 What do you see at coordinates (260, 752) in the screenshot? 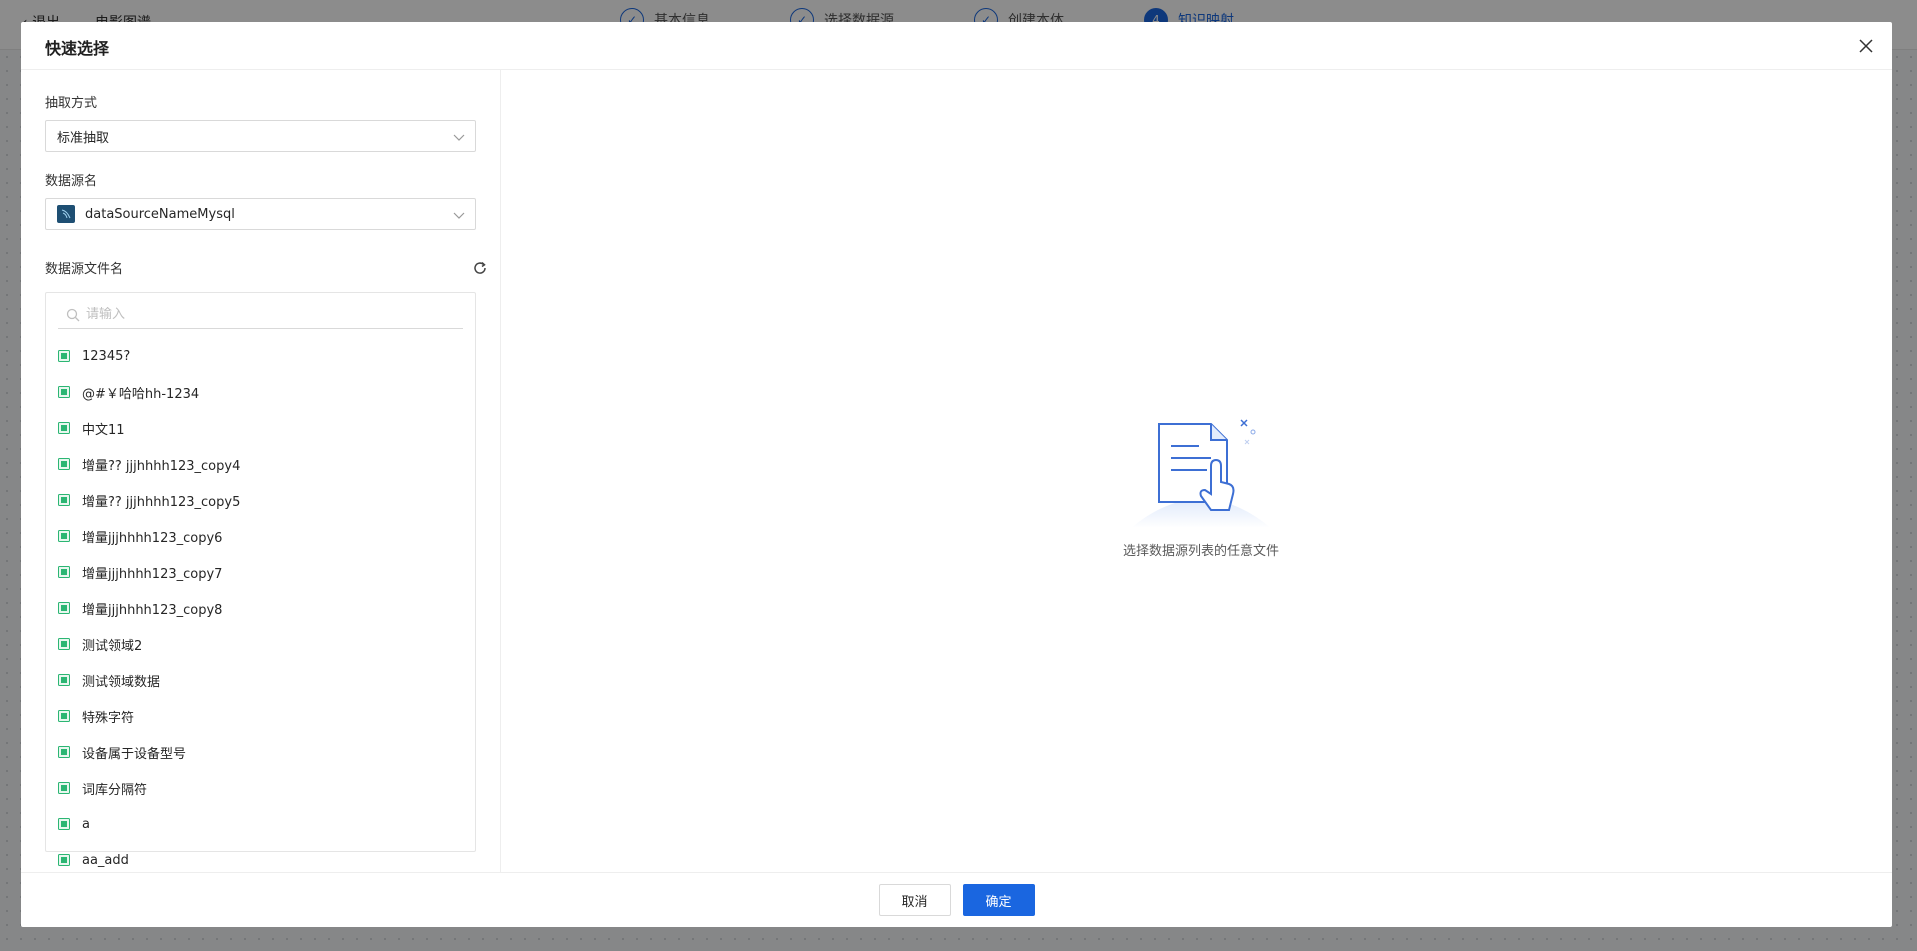
I see `list-item: 设备属于设备型号` at bounding box center [260, 752].